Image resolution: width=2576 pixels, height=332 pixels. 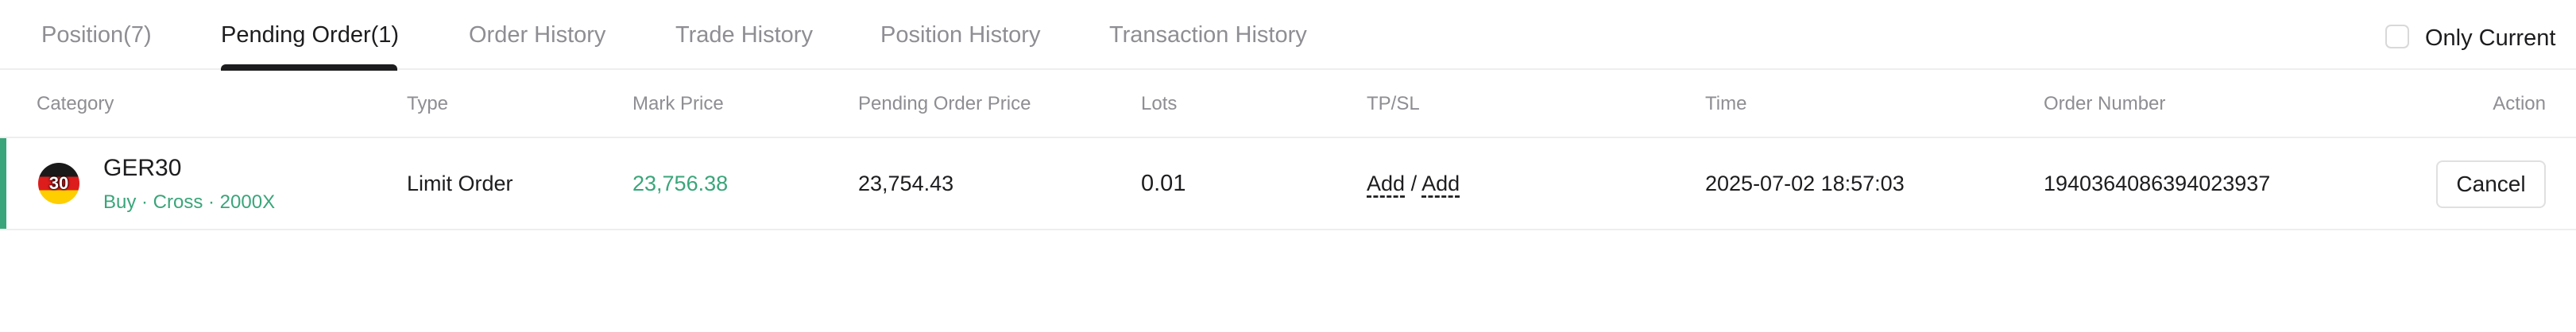 I want to click on tp-sl-group: Add / Add, so click(x=1413, y=183).